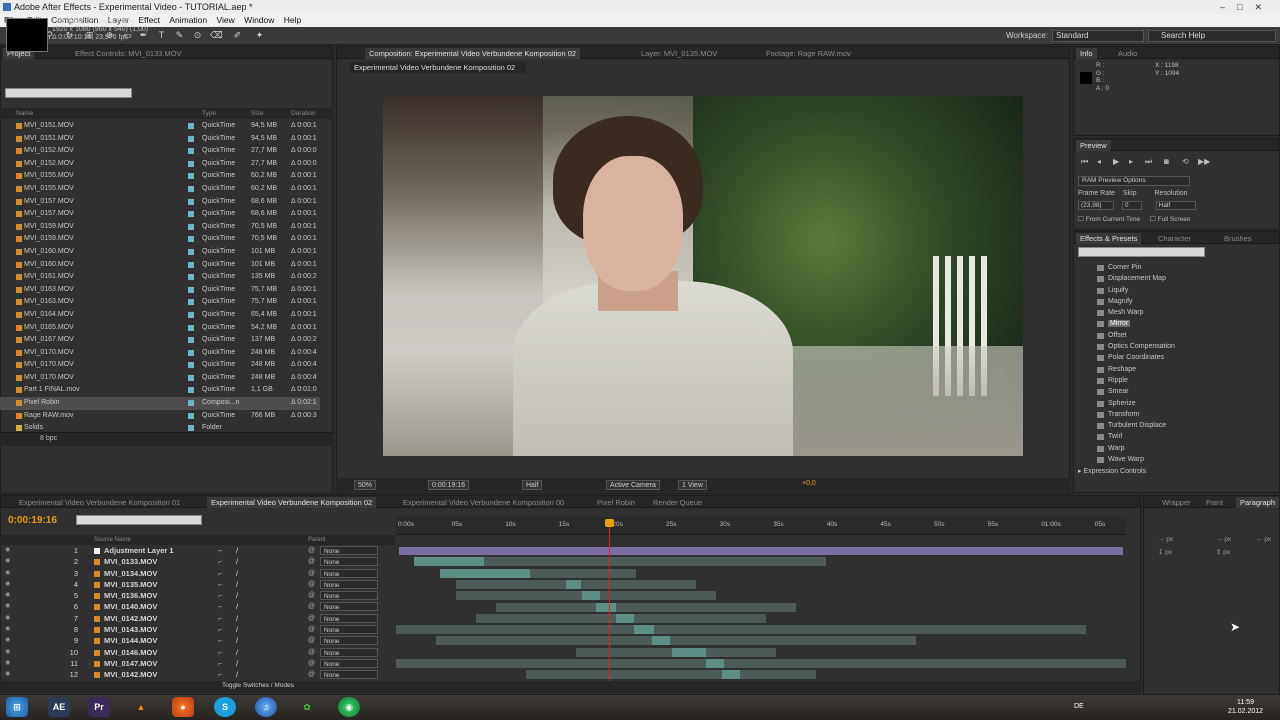 Image resolution: width=1280 pixels, height=720 pixels. I want to click on project-search-input, so click(68, 93).